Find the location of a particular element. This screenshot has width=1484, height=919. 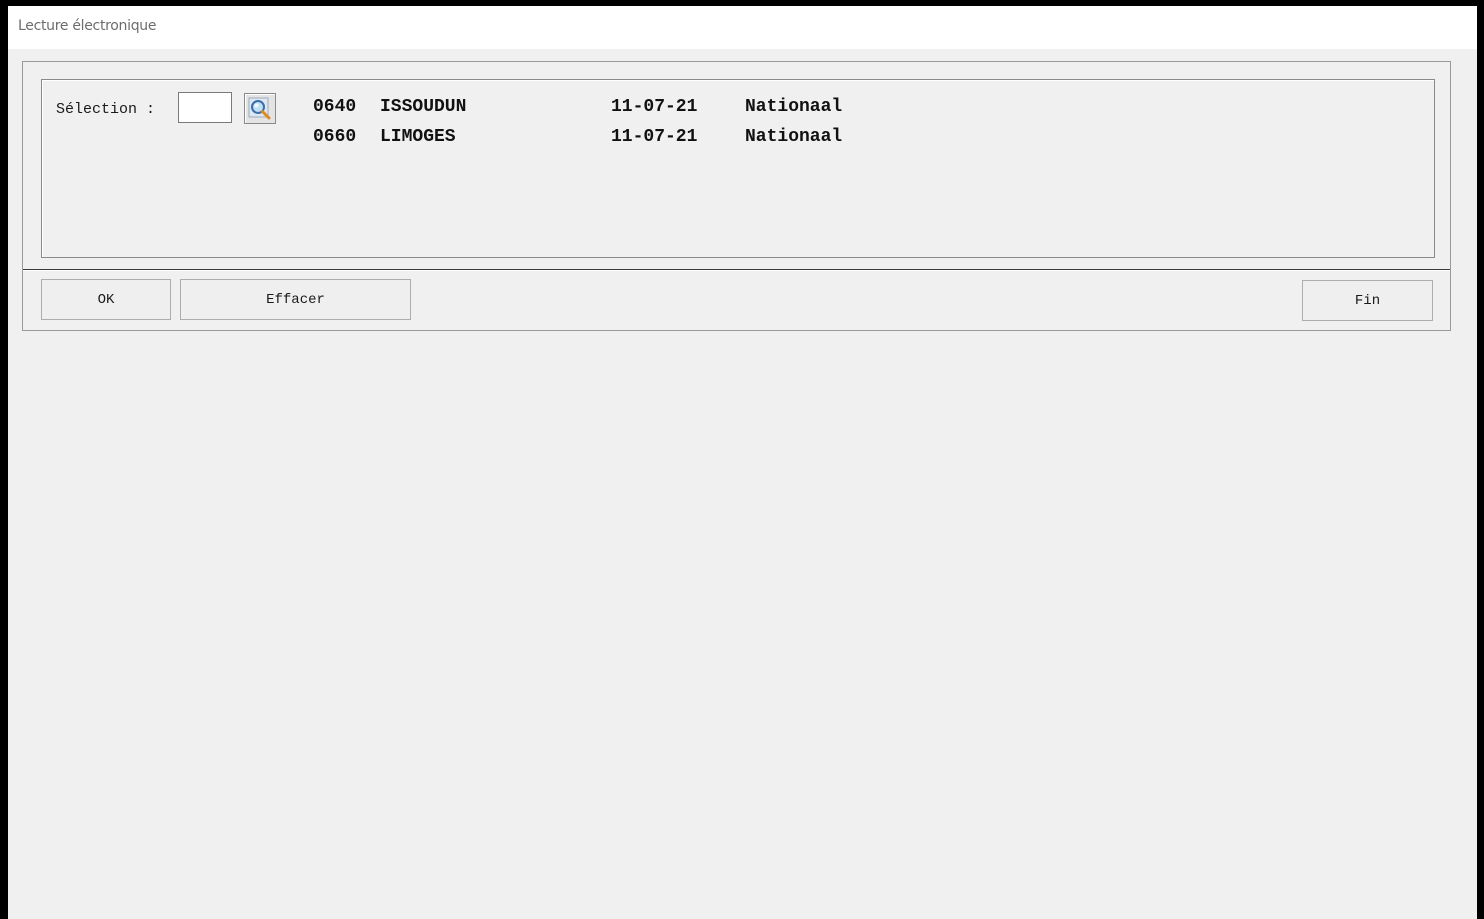

window-title: Lecture électronique is located at coordinates (87, 26).